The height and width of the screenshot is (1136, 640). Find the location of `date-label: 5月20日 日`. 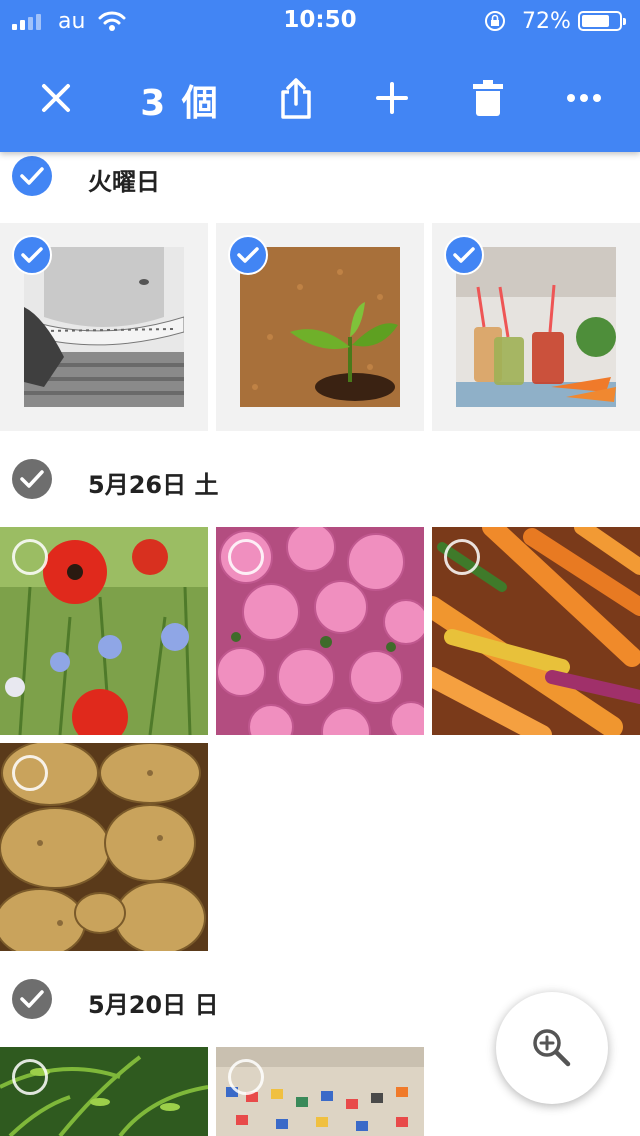

date-label: 5月20日 日 is located at coordinates (153, 1005).